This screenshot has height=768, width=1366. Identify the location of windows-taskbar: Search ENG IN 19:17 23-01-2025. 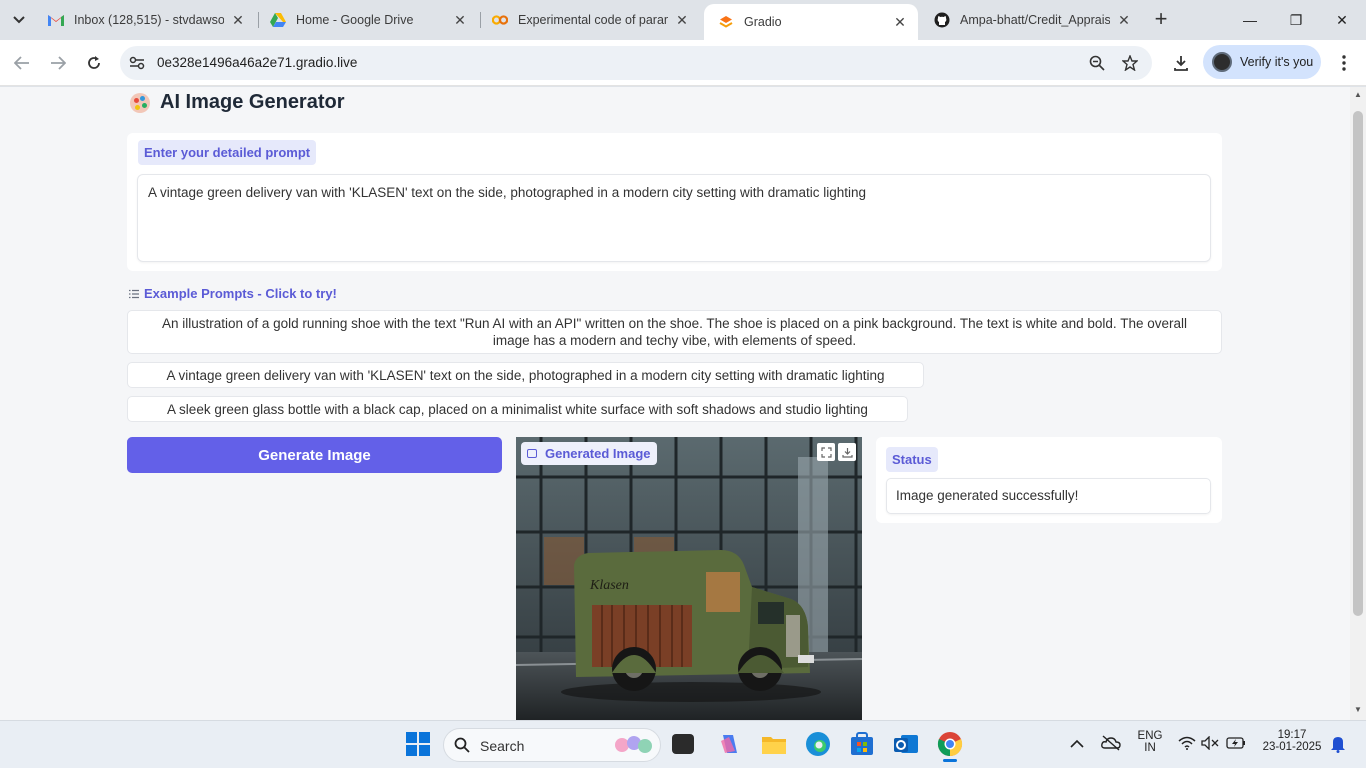
(683, 744).